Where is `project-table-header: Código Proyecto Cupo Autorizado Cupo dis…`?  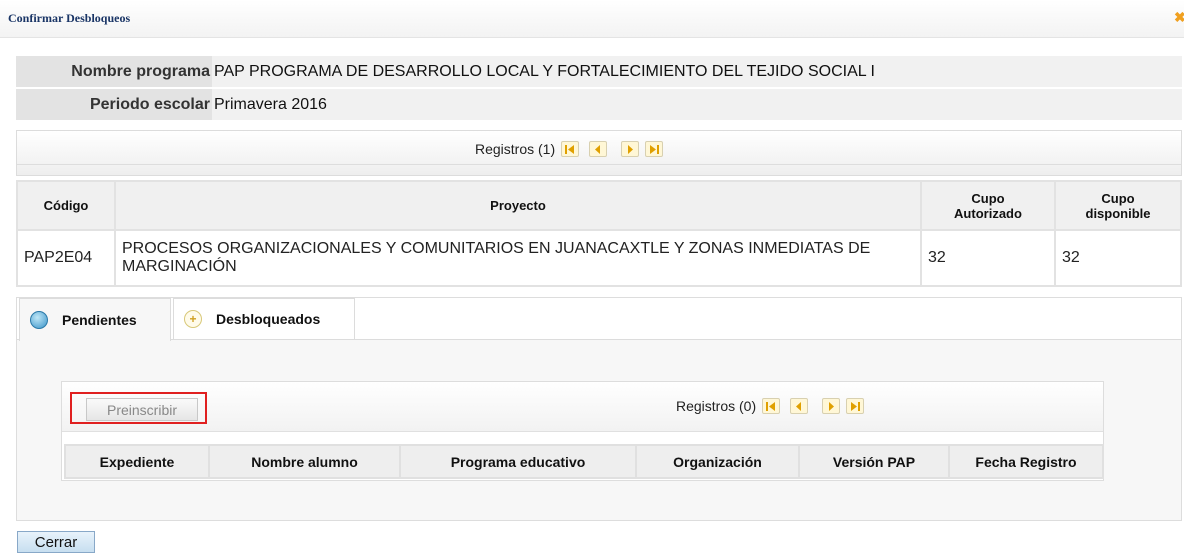 project-table-header: Código Proyecto Cupo Autorizado Cupo dis… is located at coordinates (599, 205).